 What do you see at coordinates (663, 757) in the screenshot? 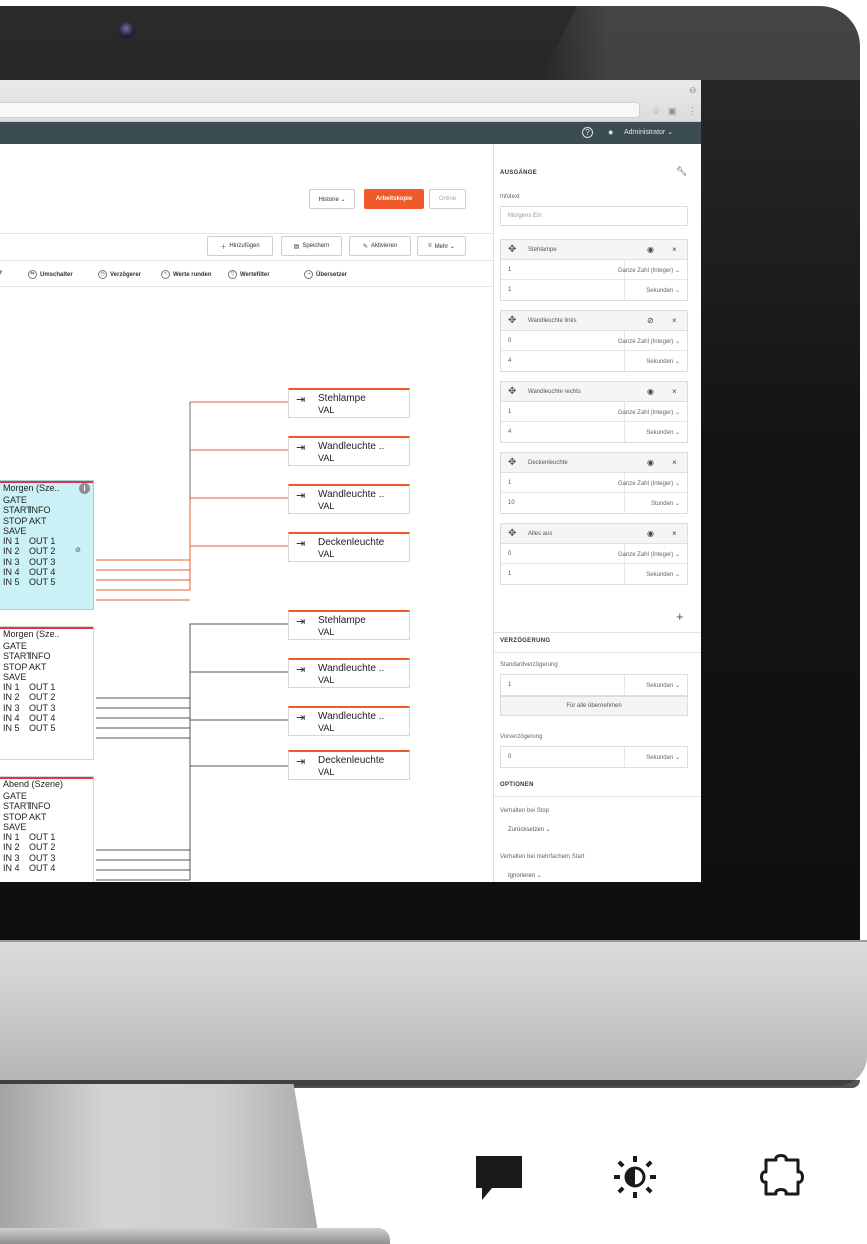
I see `pre-delay-unit: Sekunden ⌄` at bounding box center [663, 757].